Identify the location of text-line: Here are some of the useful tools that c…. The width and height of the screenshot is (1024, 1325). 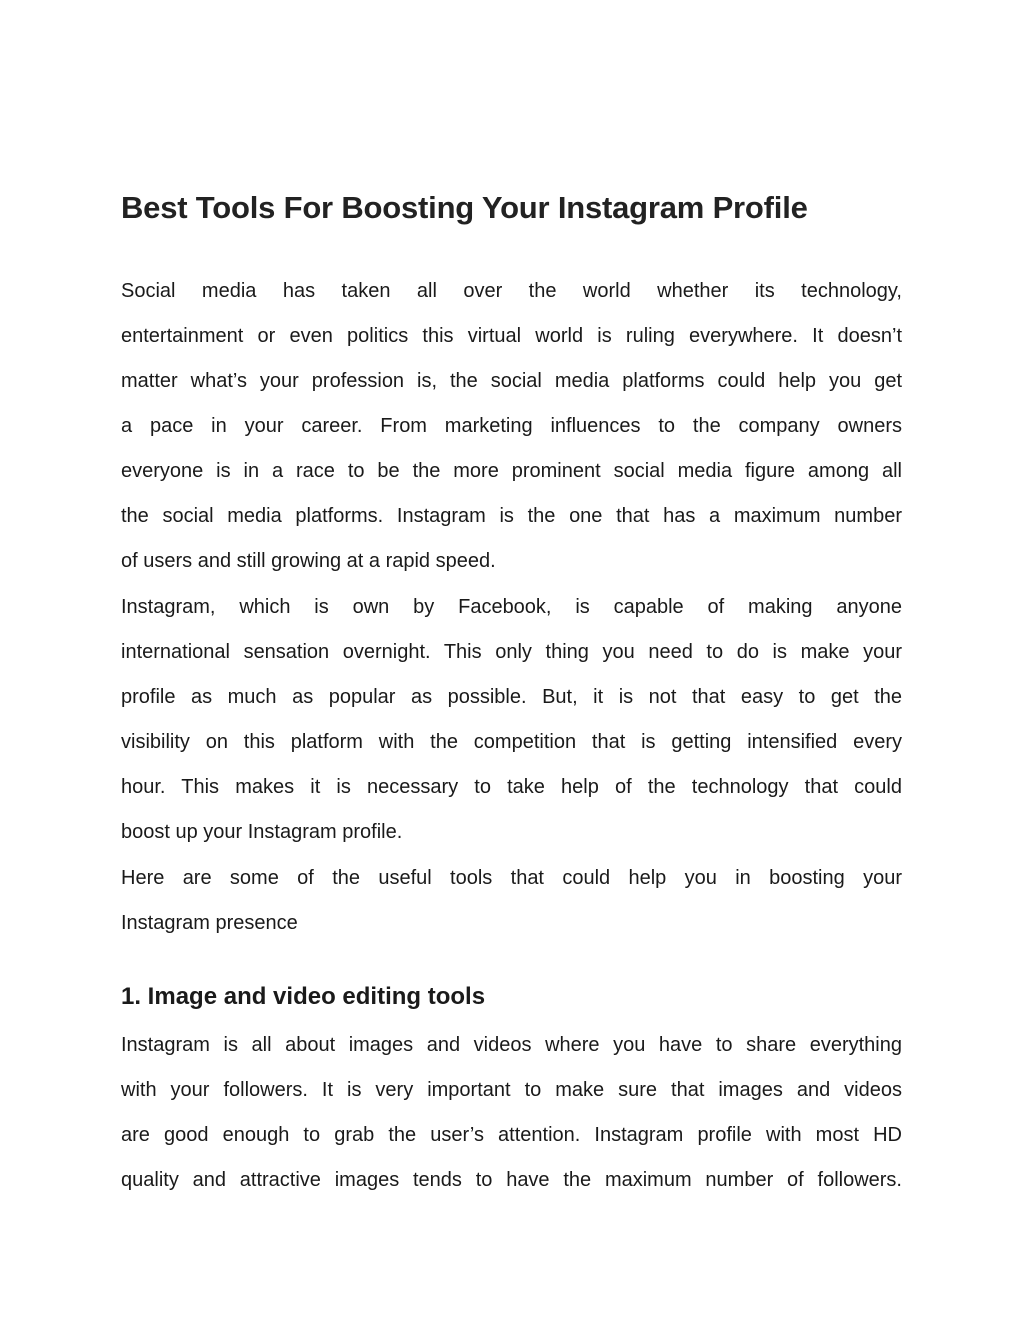
(511, 878).